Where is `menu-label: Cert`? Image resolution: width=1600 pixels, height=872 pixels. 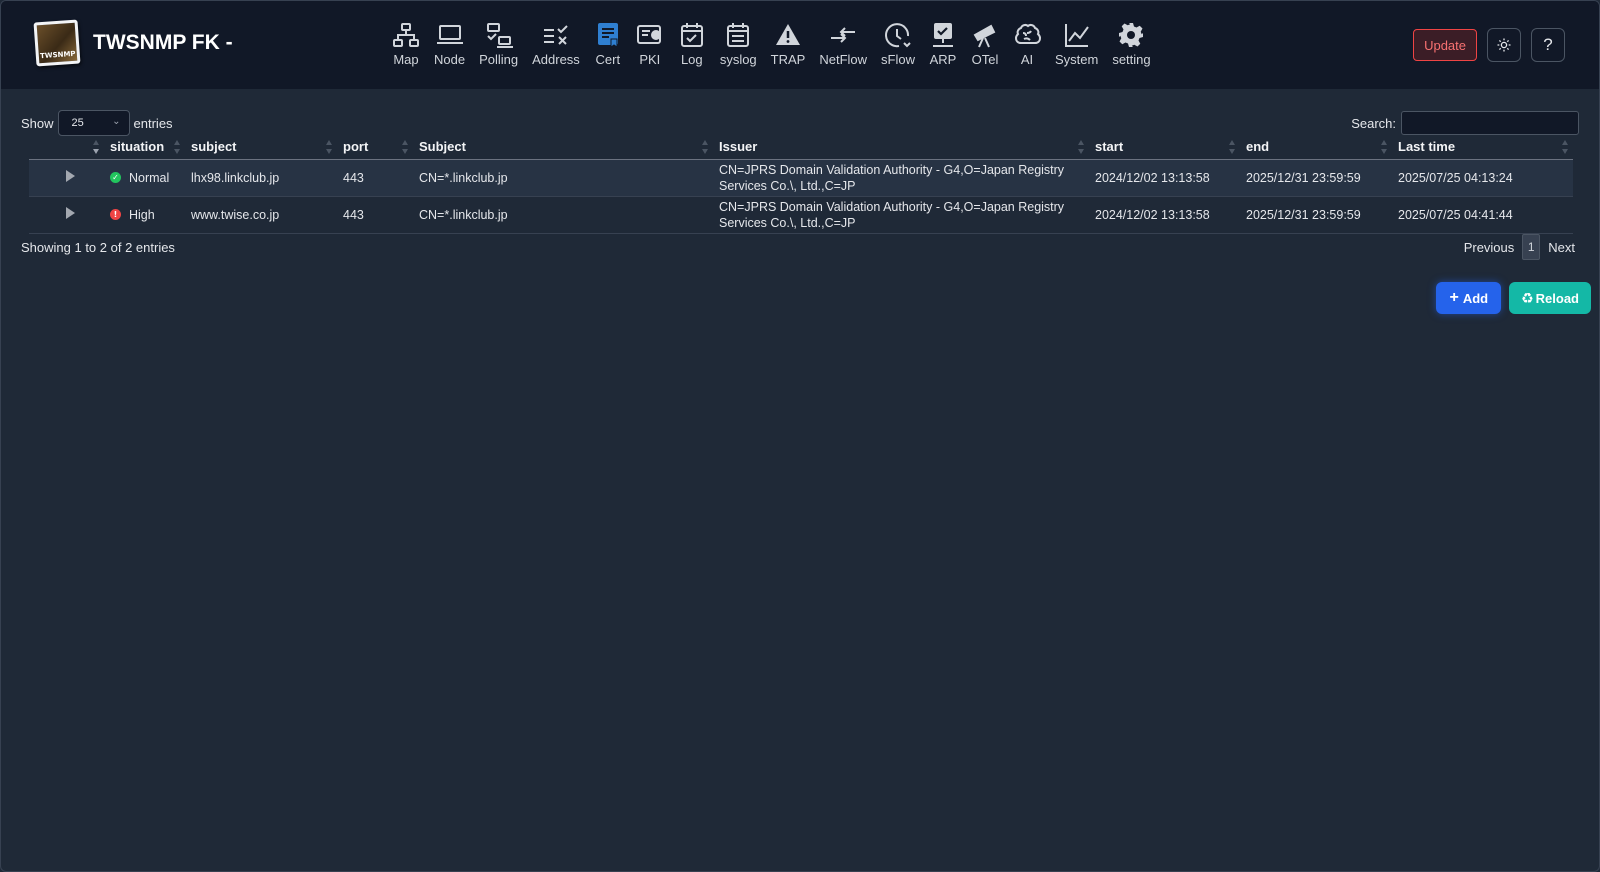
menu-label: Cert is located at coordinates (608, 59).